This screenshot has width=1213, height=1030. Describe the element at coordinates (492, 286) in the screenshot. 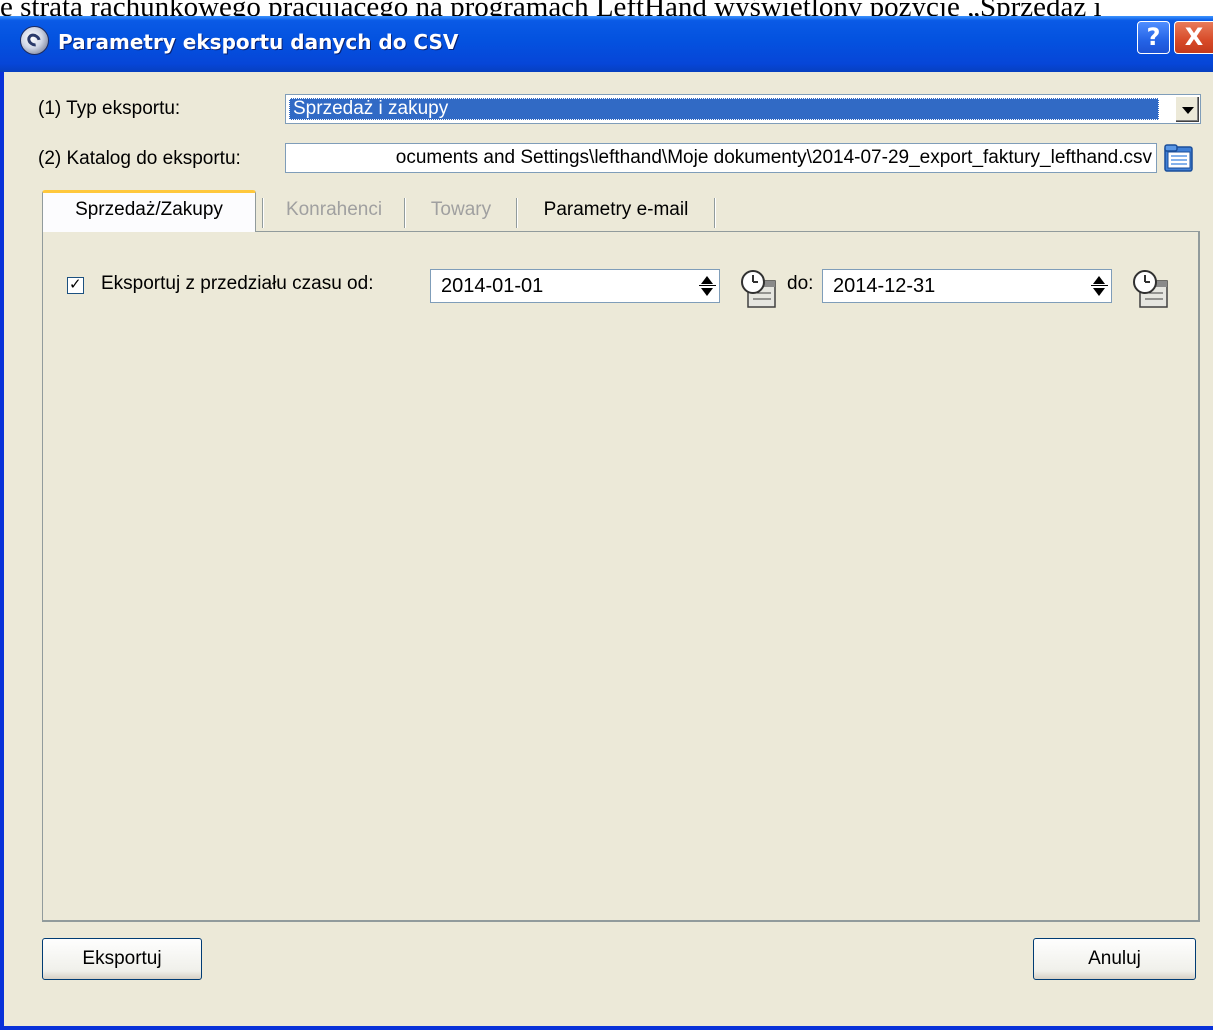

I see `date-from-value: 2014-01-01` at that location.